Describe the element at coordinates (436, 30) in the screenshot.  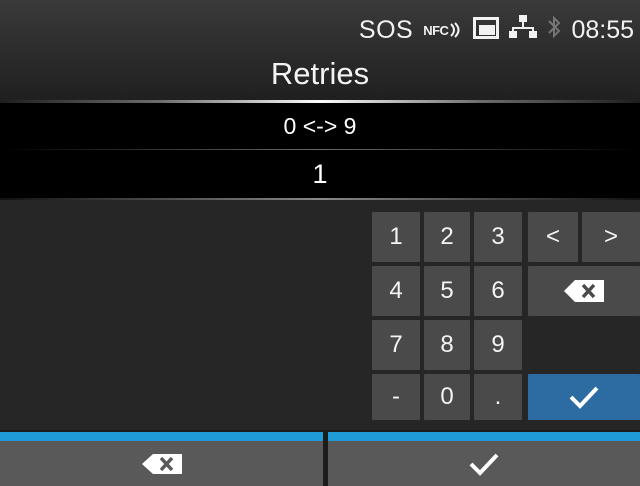
I see `nfc-label: NFC` at that location.